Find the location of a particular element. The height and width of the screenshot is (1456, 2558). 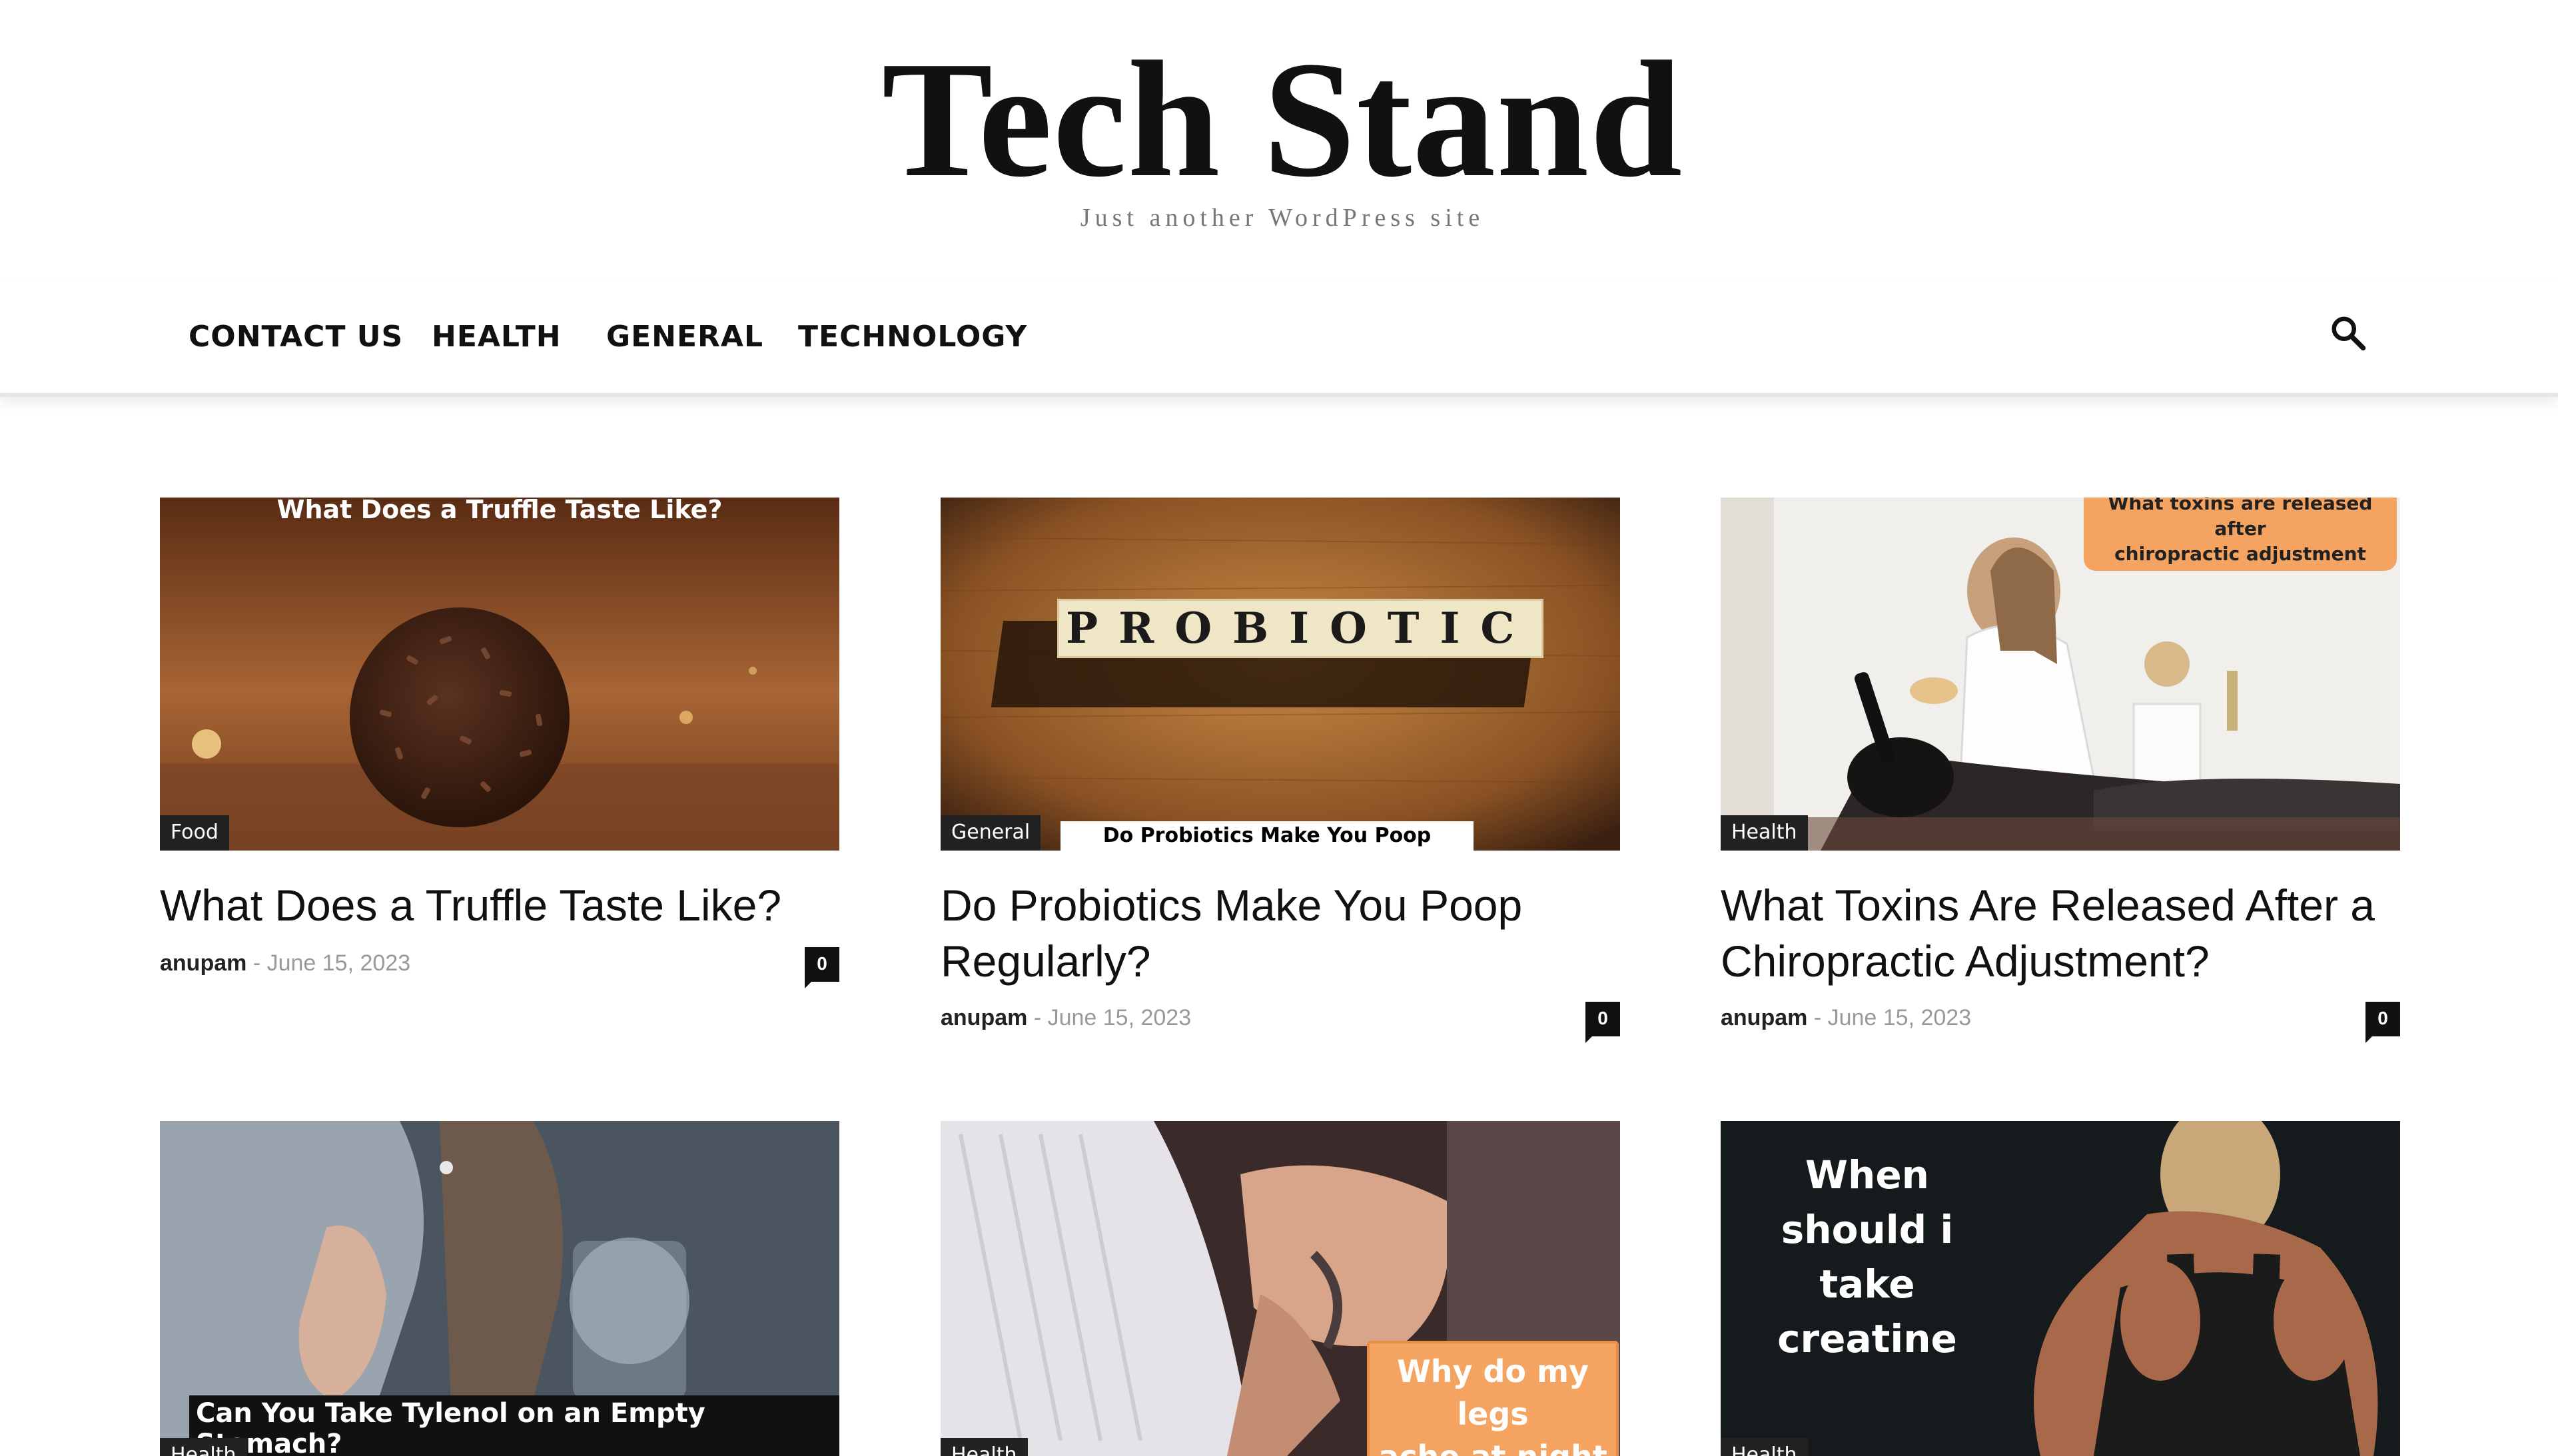

post-thumbnail: What Does a Truffle Taste Like? Food is located at coordinates (499, 674).